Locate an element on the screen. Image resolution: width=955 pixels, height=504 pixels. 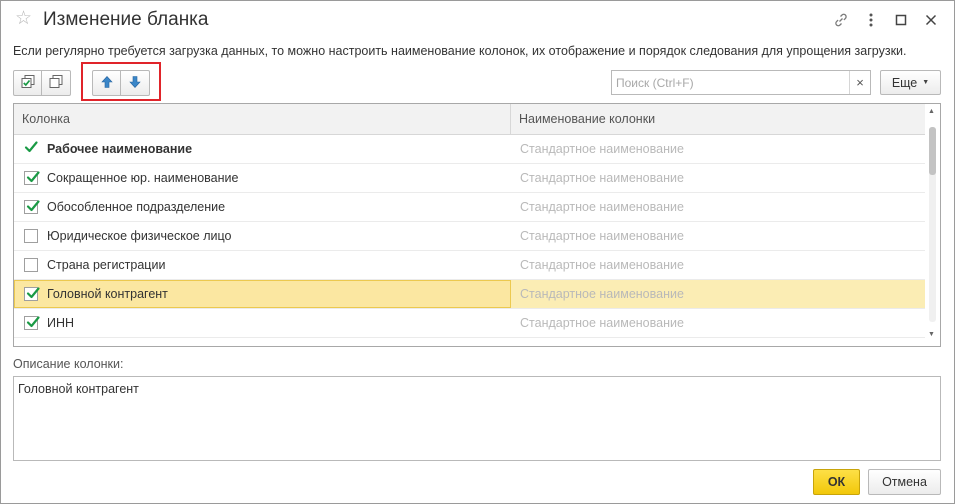
caret-down-icon: ▼ is located at coordinates (926, 82).